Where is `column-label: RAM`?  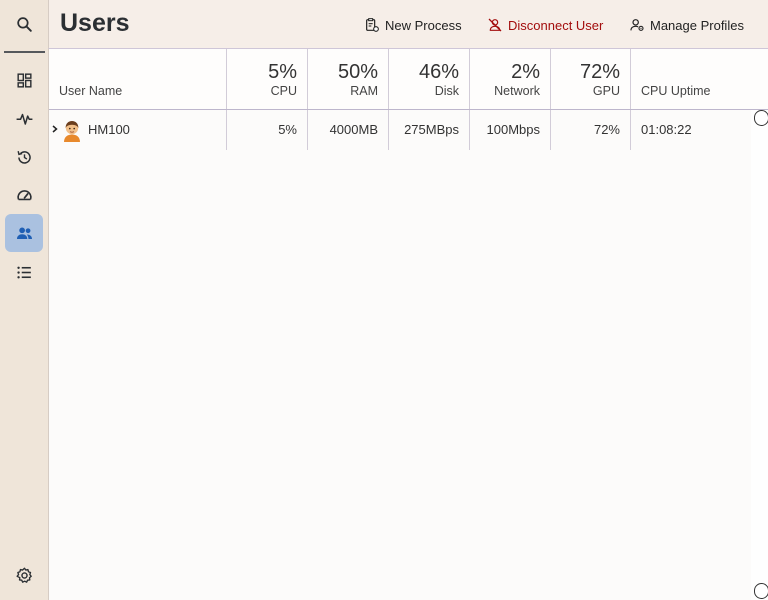 column-label: RAM is located at coordinates (364, 91).